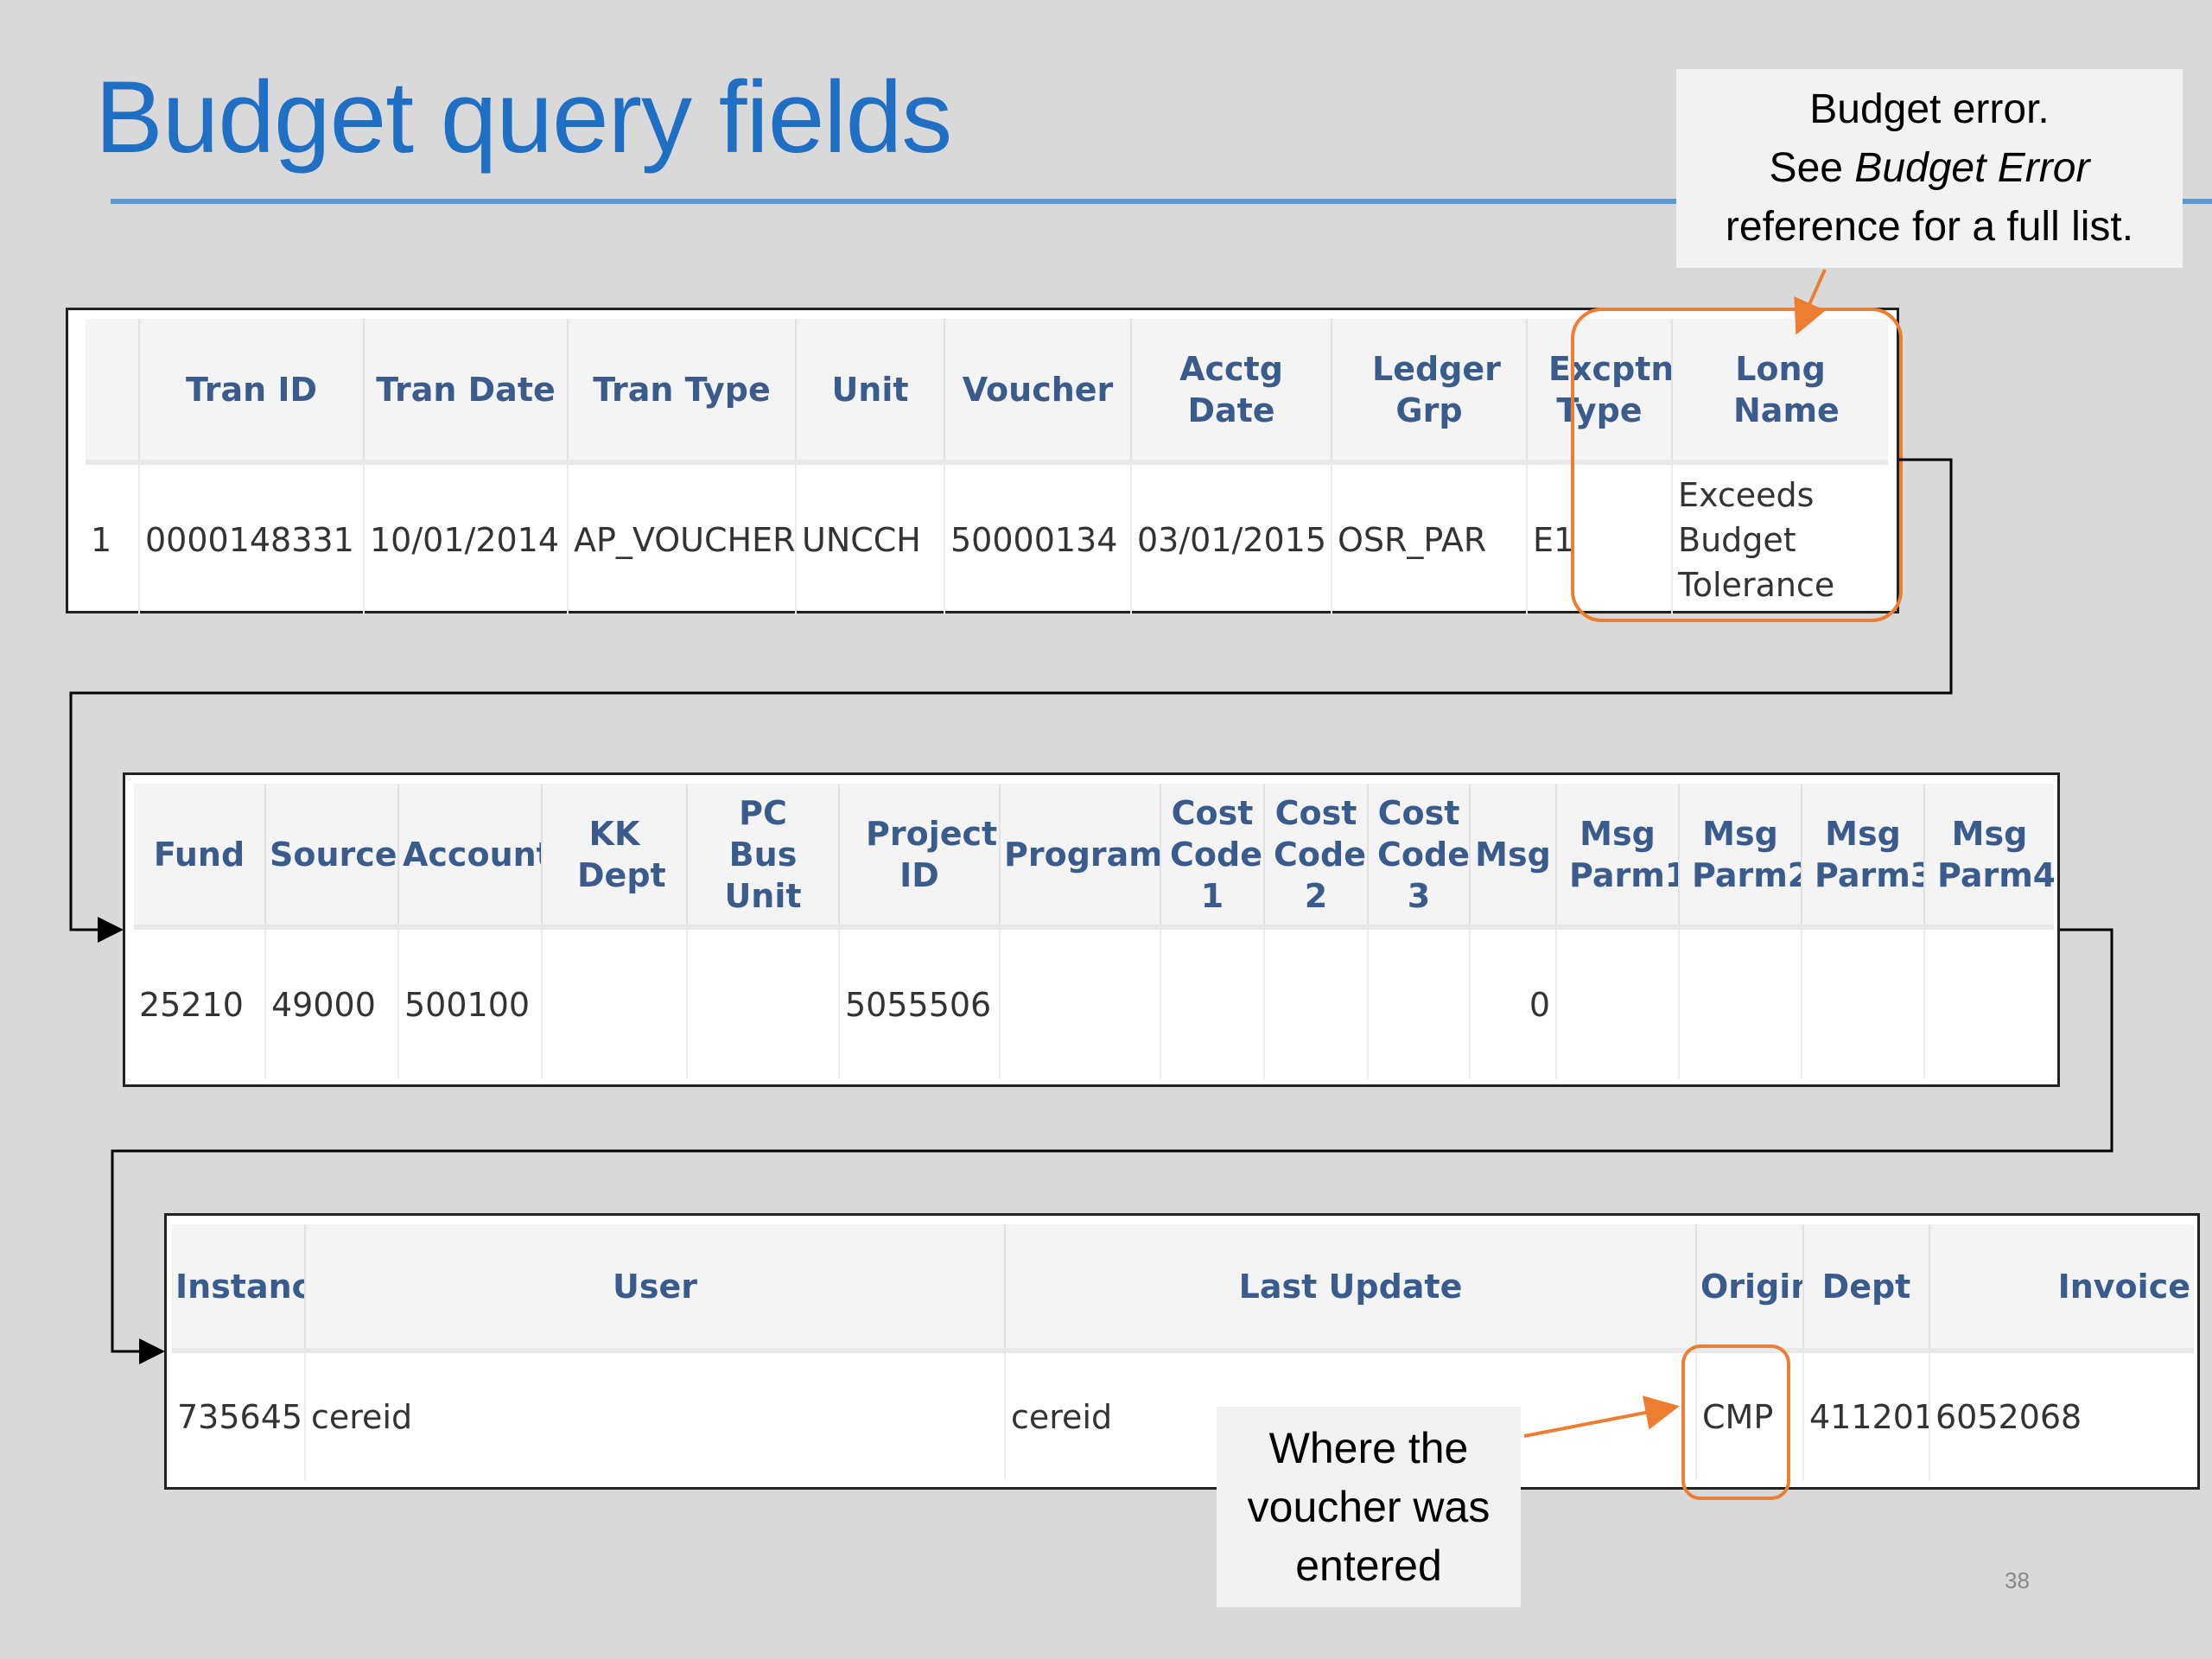 The width and height of the screenshot is (2212, 1659). I want to click on page-number: 38, so click(2017, 1580).